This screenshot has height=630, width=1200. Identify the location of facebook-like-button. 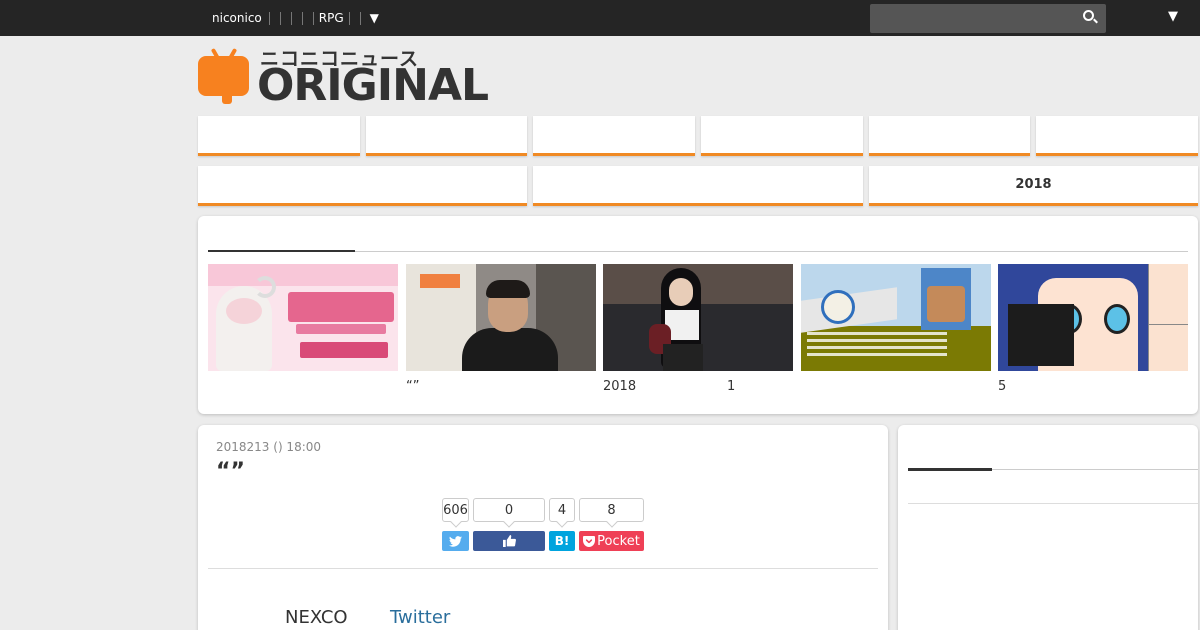
(509, 541).